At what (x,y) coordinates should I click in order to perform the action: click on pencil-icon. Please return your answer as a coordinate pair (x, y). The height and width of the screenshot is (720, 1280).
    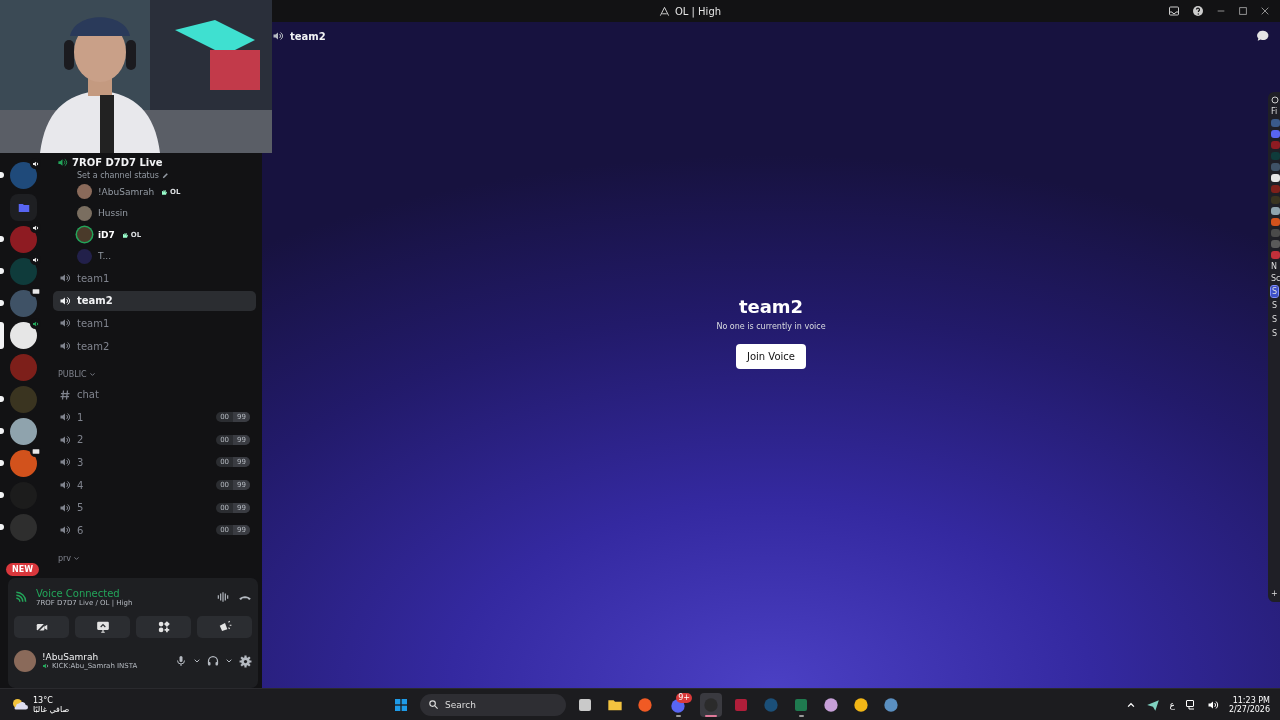
    Looking at the image, I should click on (165, 175).